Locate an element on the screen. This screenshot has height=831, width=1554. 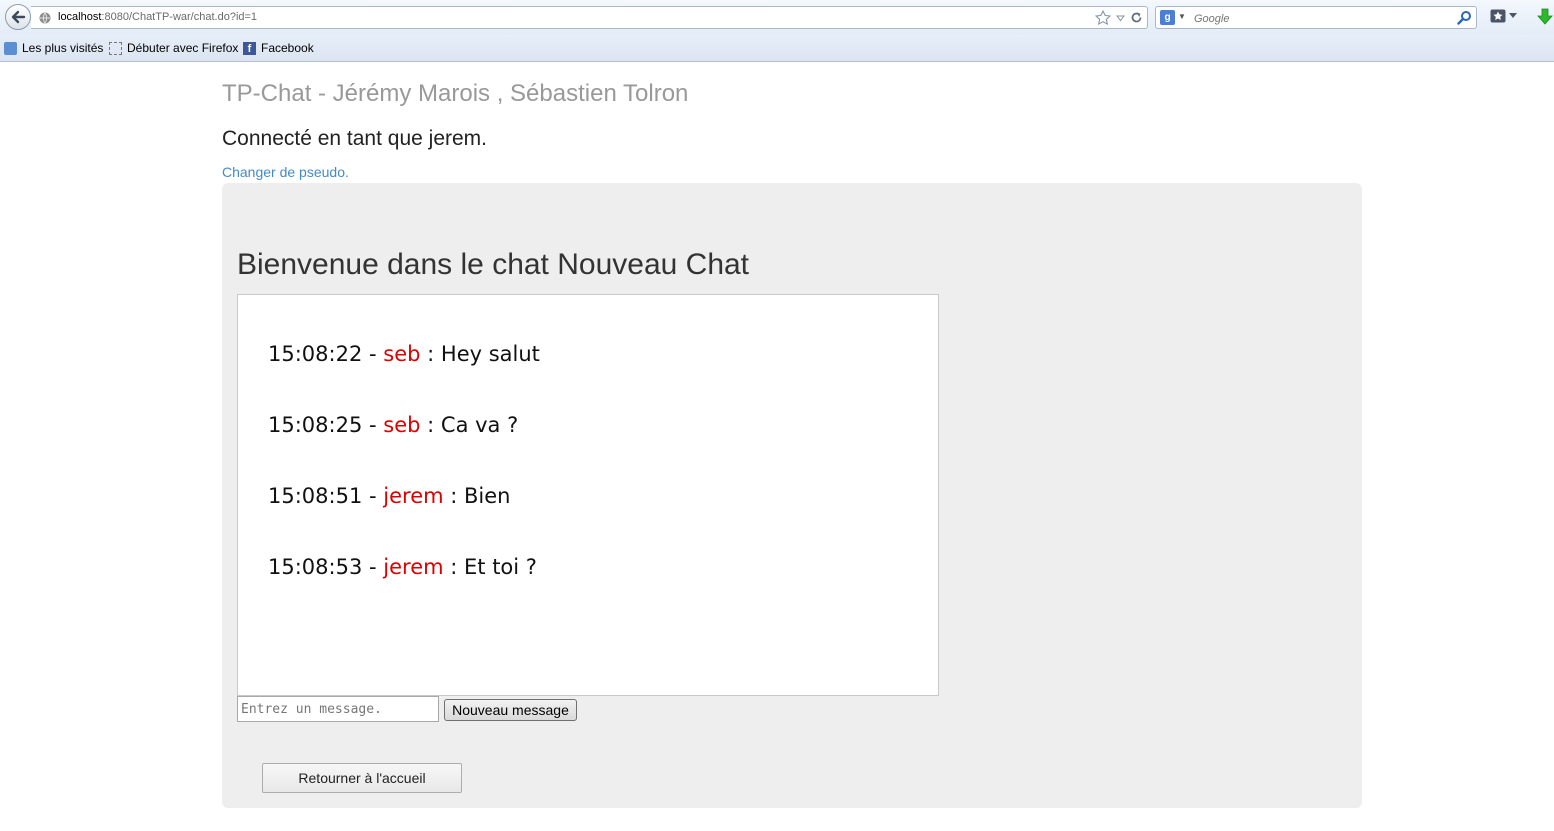
change-nickname-link: Changer de pseudo. is located at coordinates (285, 172).